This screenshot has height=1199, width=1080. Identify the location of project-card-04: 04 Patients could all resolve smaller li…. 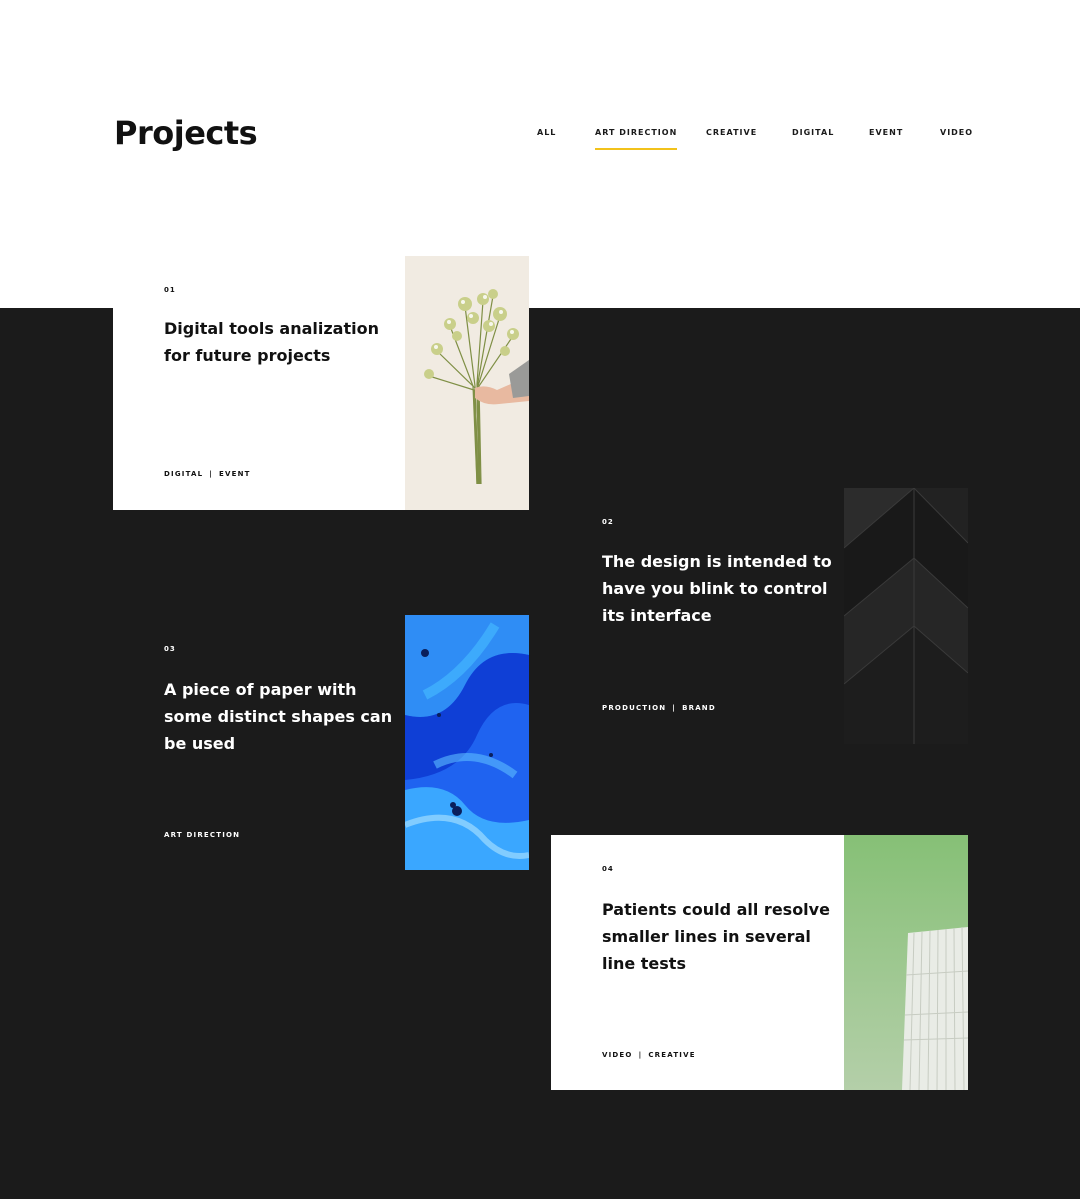
(759, 962).